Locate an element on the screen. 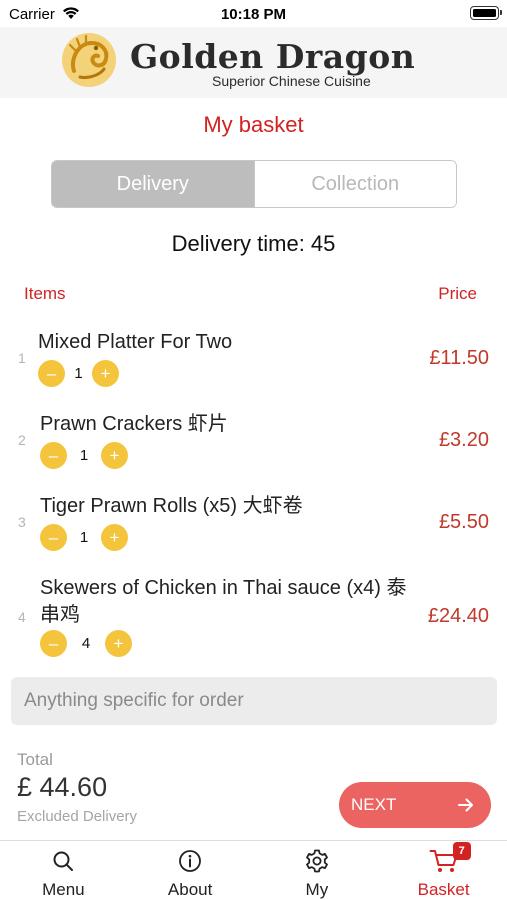  next-button-label: NEXT is located at coordinates (374, 804).